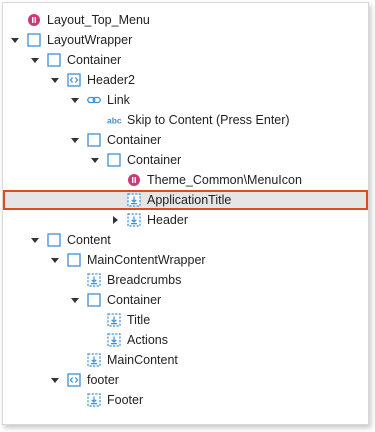 The width and height of the screenshot is (375, 432). Describe the element at coordinates (144, 280) in the screenshot. I see `tree-node-label: Breadcrumbs` at that location.